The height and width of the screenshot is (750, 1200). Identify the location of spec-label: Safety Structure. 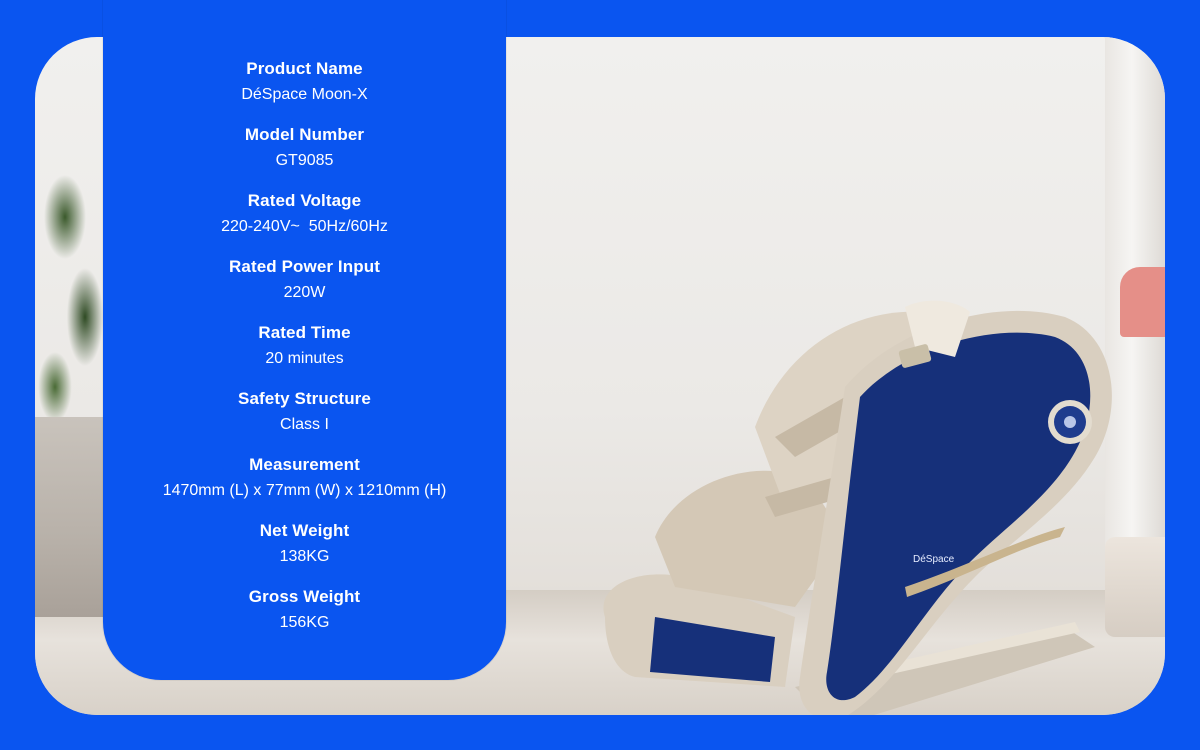
(304, 398).